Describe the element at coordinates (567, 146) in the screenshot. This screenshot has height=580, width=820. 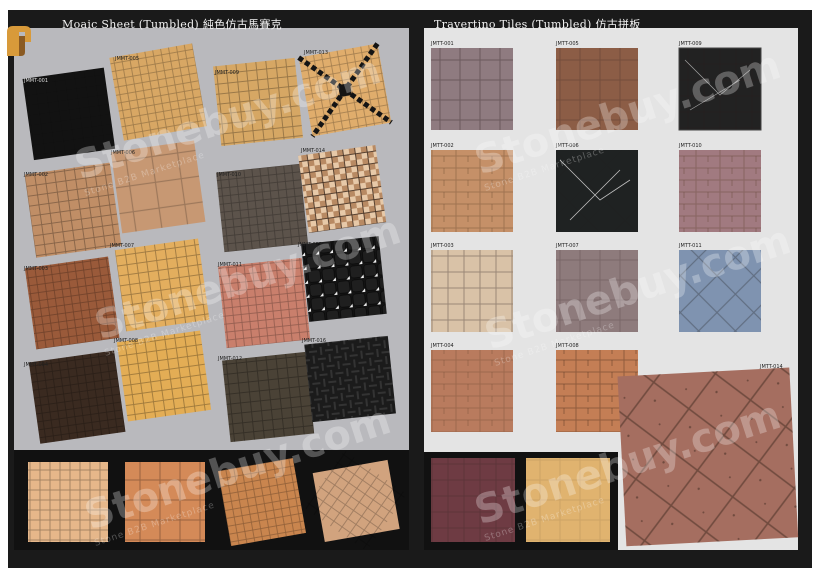
I see `code-jmtt-006: JMTT-006` at that location.